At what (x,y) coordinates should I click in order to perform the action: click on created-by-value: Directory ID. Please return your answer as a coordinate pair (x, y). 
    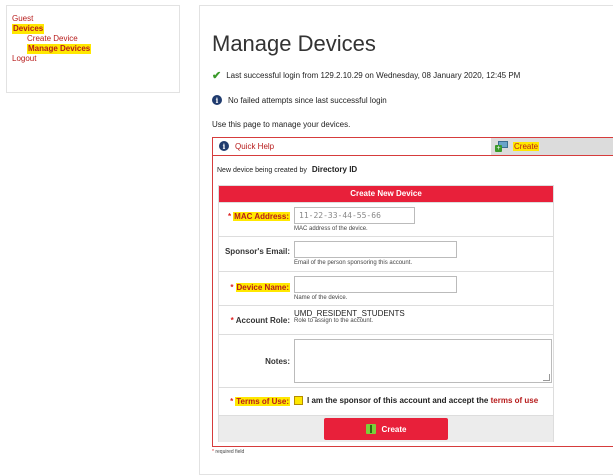
    Looking at the image, I should click on (334, 169).